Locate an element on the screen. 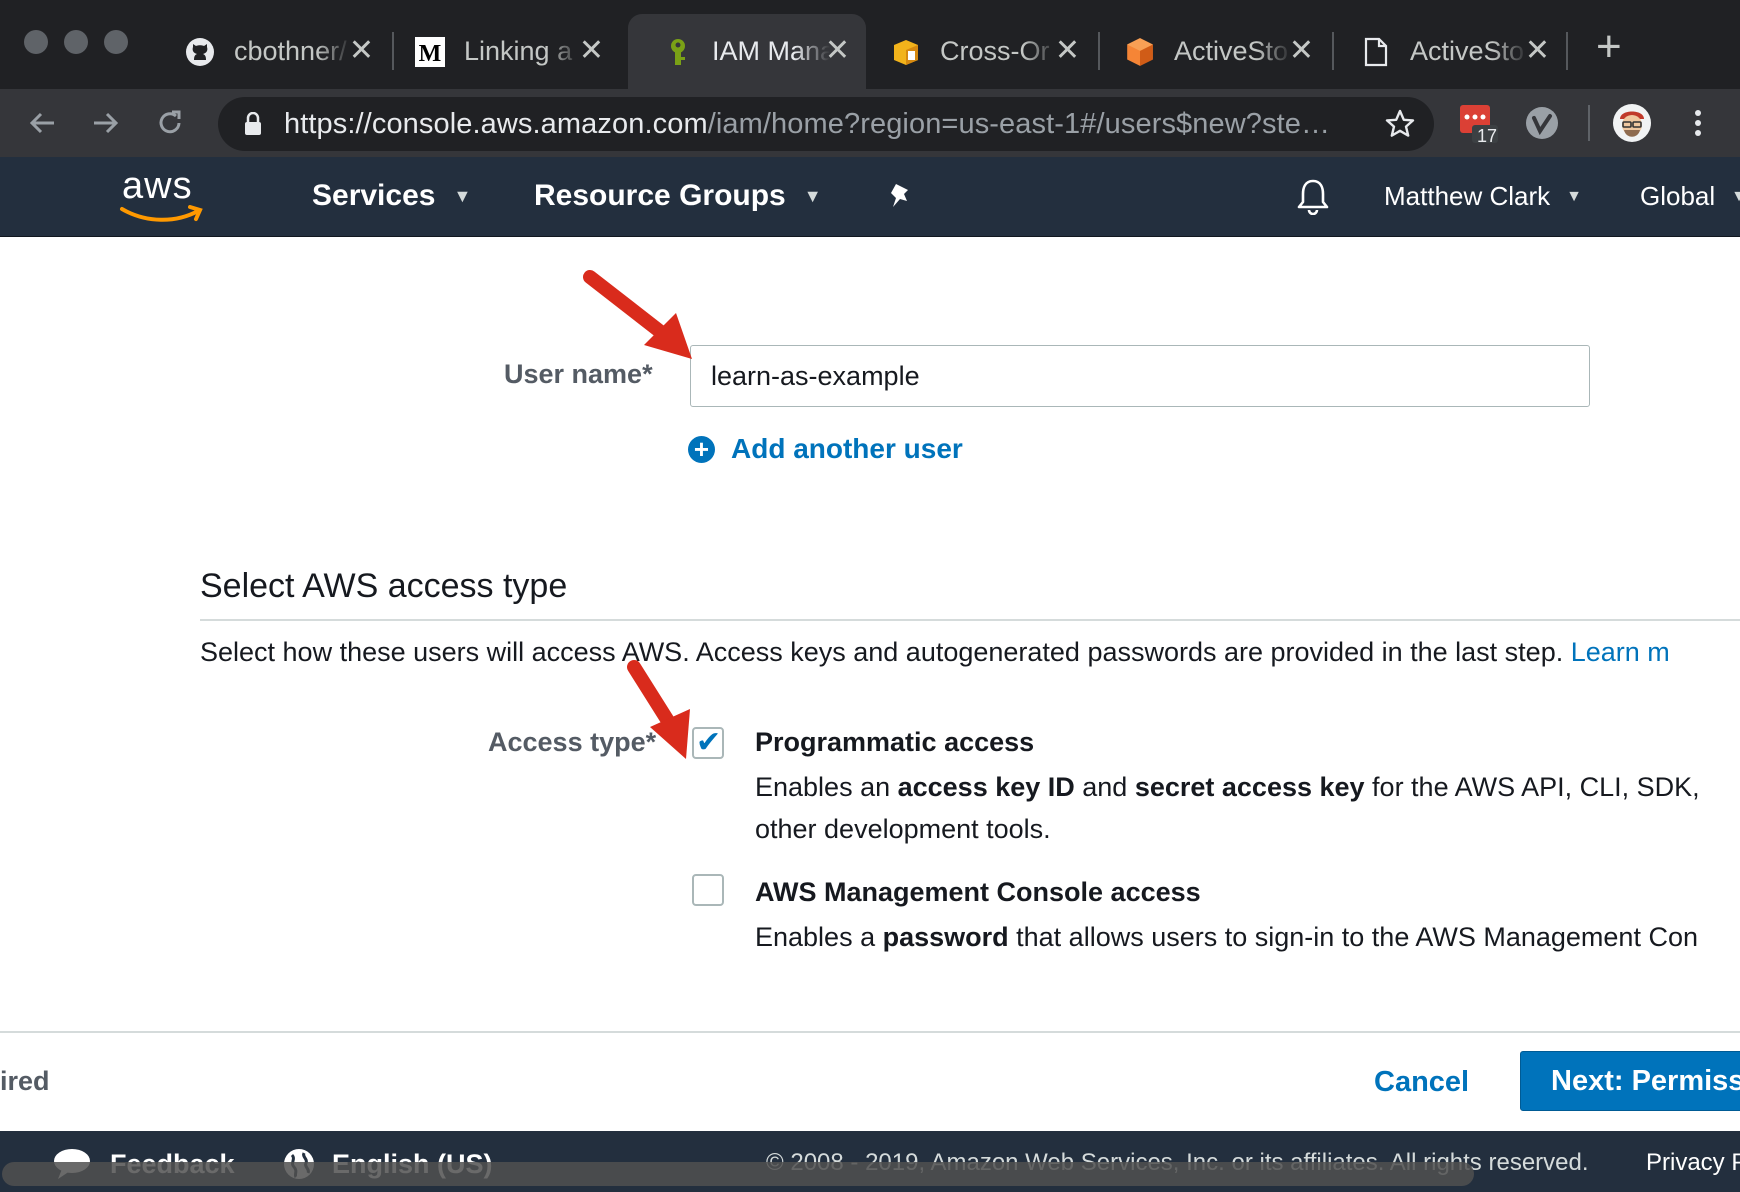  aws-cube-icon is located at coordinates (1140, 52).